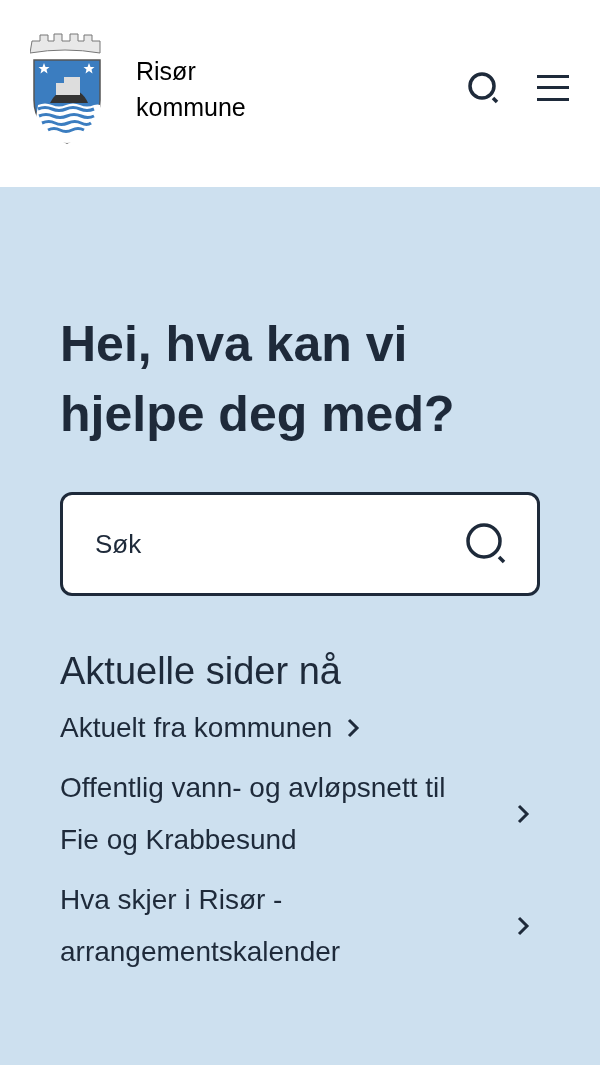 This screenshot has height=1065, width=600. What do you see at coordinates (295, 926) in the screenshot?
I see `page-link: Hva skjer i Risør - arrangementskalender` at bounding box center [295, 926].